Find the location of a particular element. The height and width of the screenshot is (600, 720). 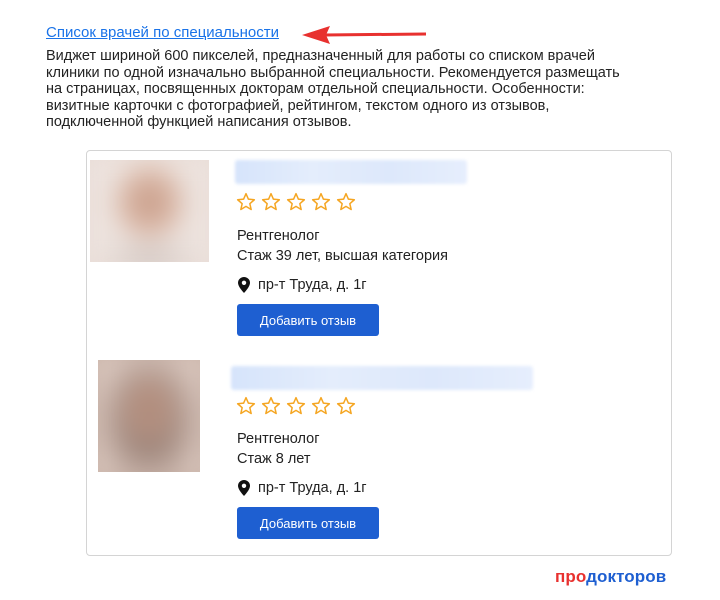

prodoctorov-logo: продокторов is located at coordinates (610, 577).